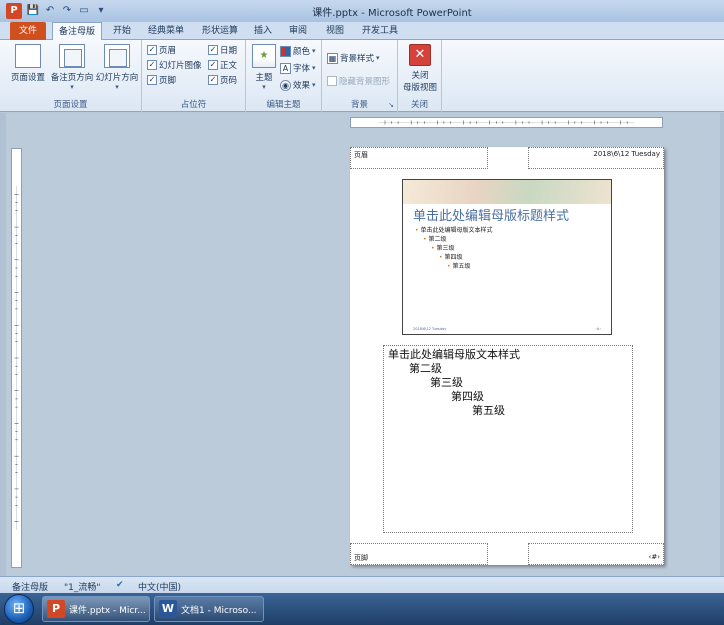 This screenshot has width=724, height=625. Describe the element at coordinates (419, 158) in the screenshot. I see `header-placeholder: 页眉` at that location.